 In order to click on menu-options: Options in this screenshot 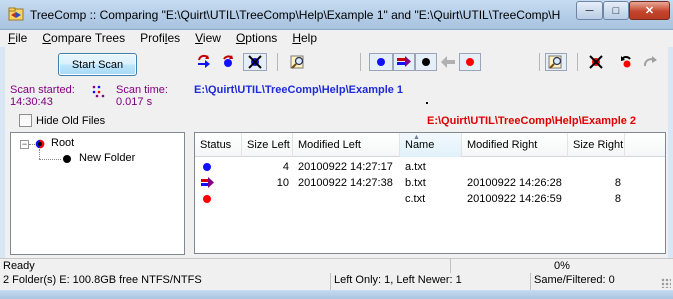, I will do `click(256, 38)`.